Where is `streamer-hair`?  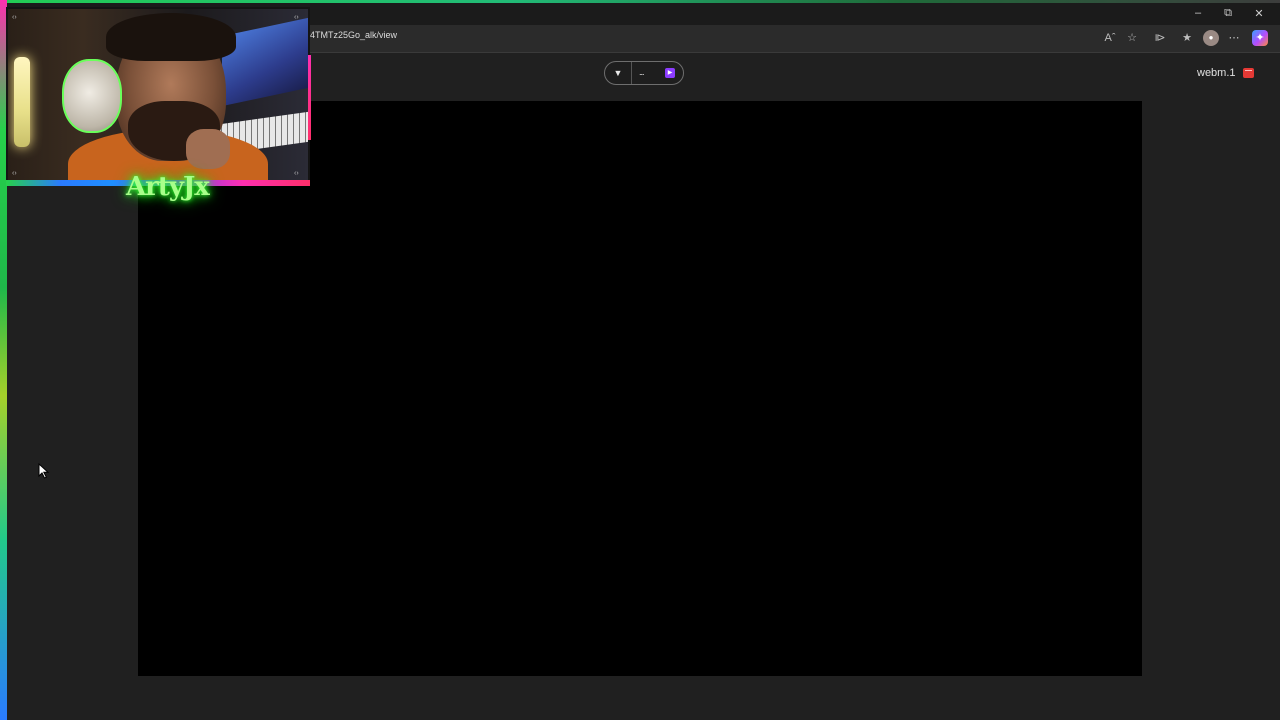 streamer-hair is located at coordinates (171, 37).